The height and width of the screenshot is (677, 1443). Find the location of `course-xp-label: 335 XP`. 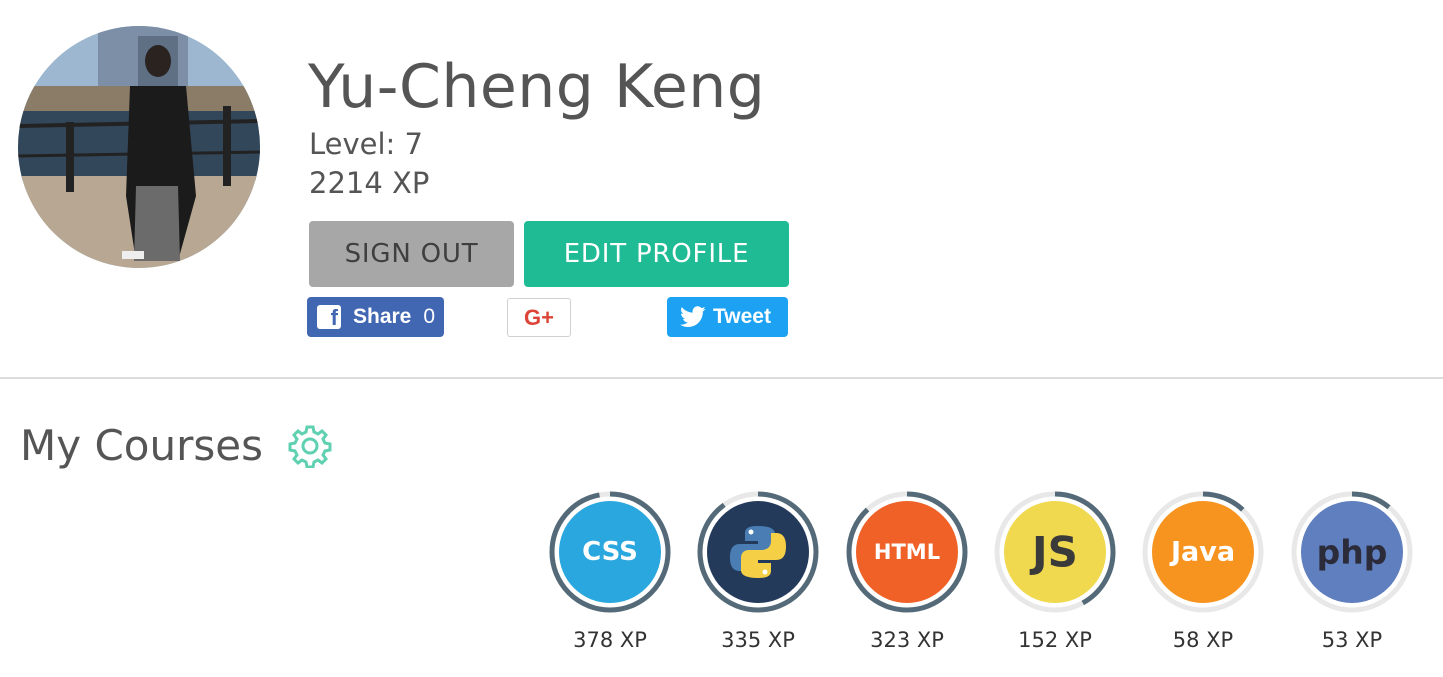

course-xp-label: 335 XP is located at coordinates (758, 640).